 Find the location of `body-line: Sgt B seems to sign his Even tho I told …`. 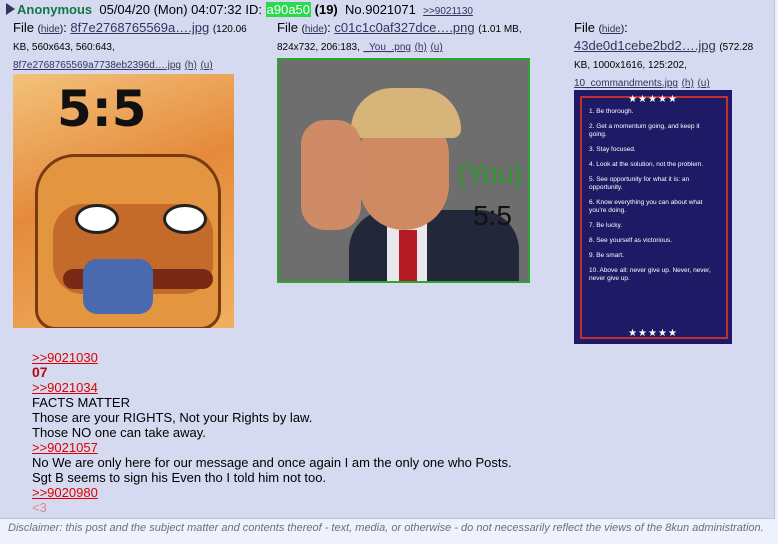

body-line: Sgt B seems to sign his Even tho I told … is located at coordinates (179, 477).